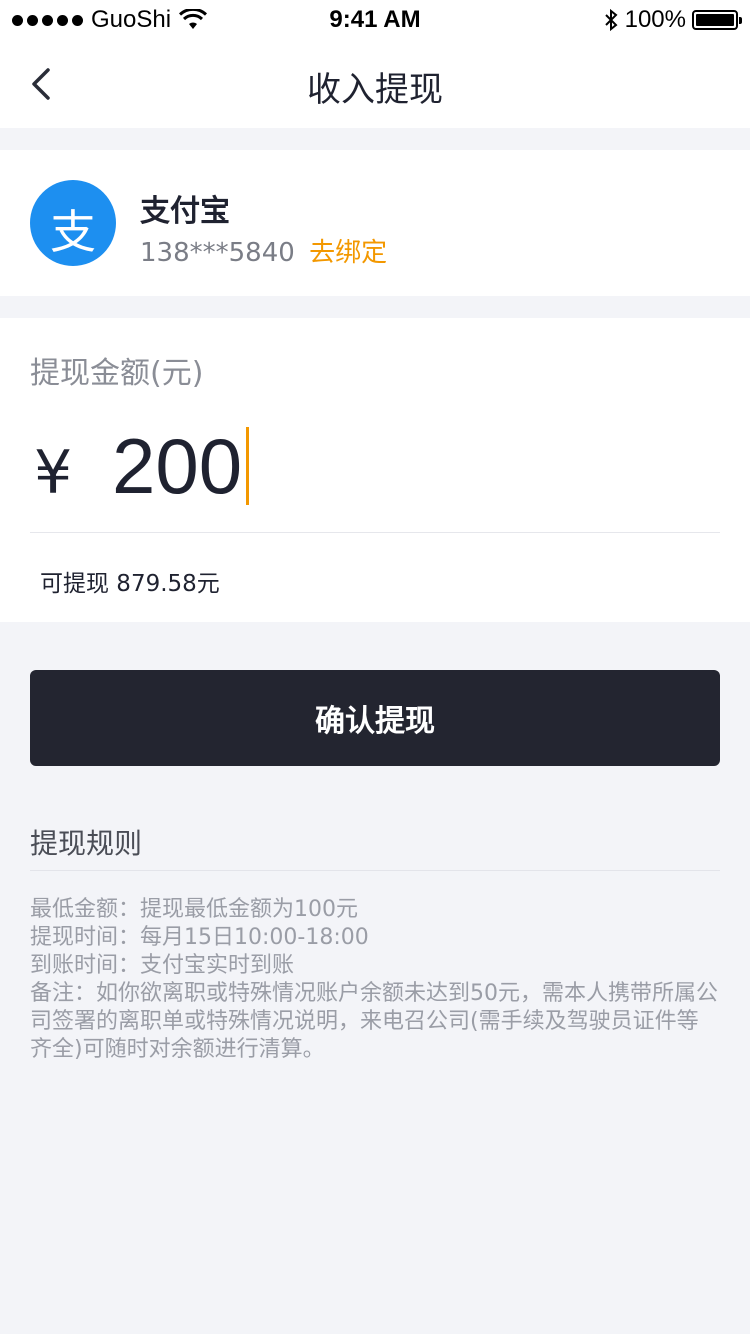 The width and height of the screenshot is (750, 1334). What do you see at coordinates (375, 20) in the screenshot?
I see `status-bar: GuoShi 9:41 AM 100%` at bounding box center [375, 20].